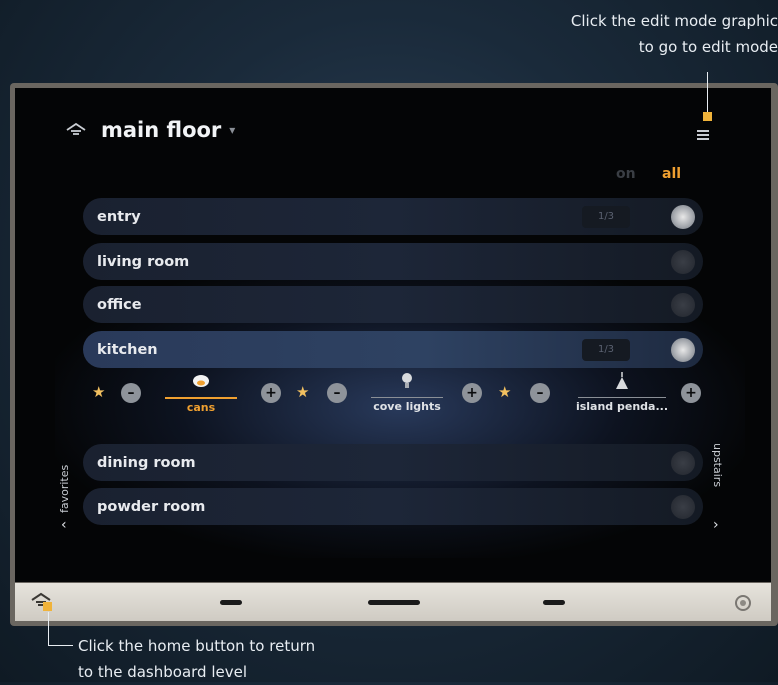  I want to click on bezel-button-left, so click(231, 602).